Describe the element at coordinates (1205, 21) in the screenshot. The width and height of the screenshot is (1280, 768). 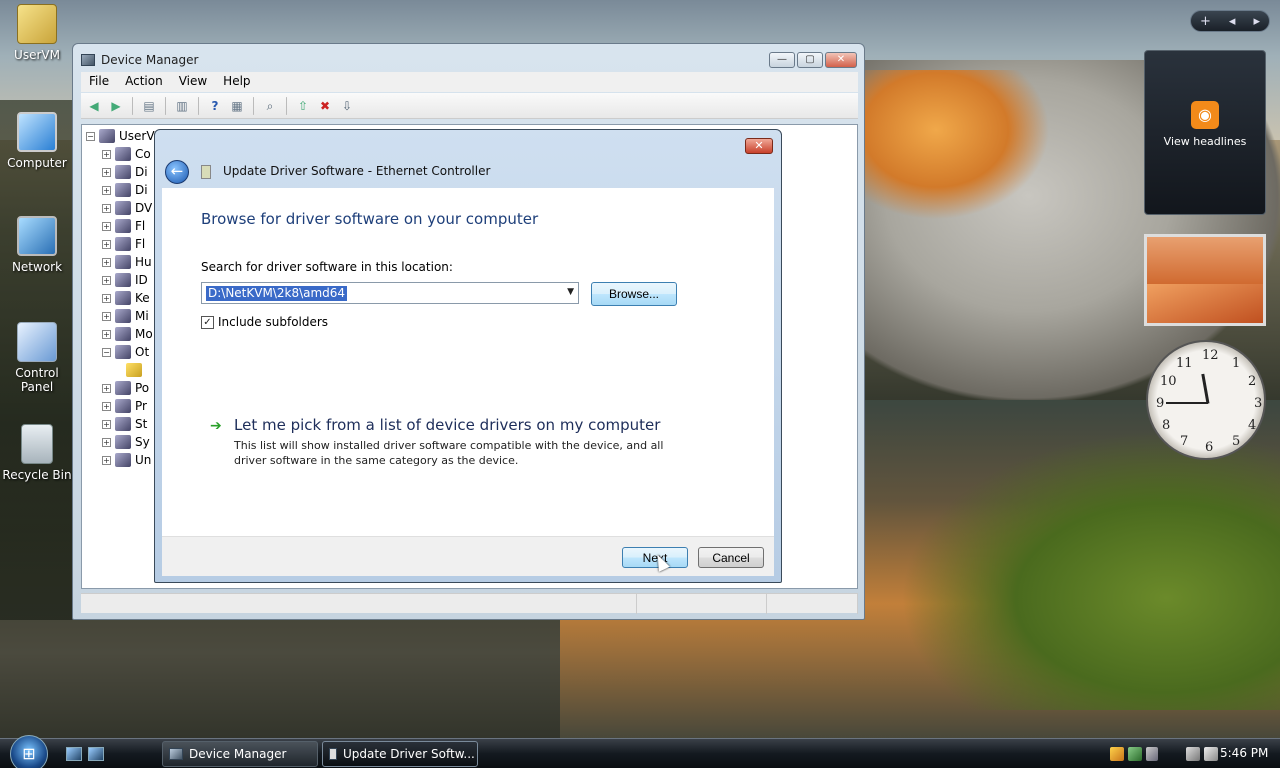
I see `add-gadget-button: +` at that location.